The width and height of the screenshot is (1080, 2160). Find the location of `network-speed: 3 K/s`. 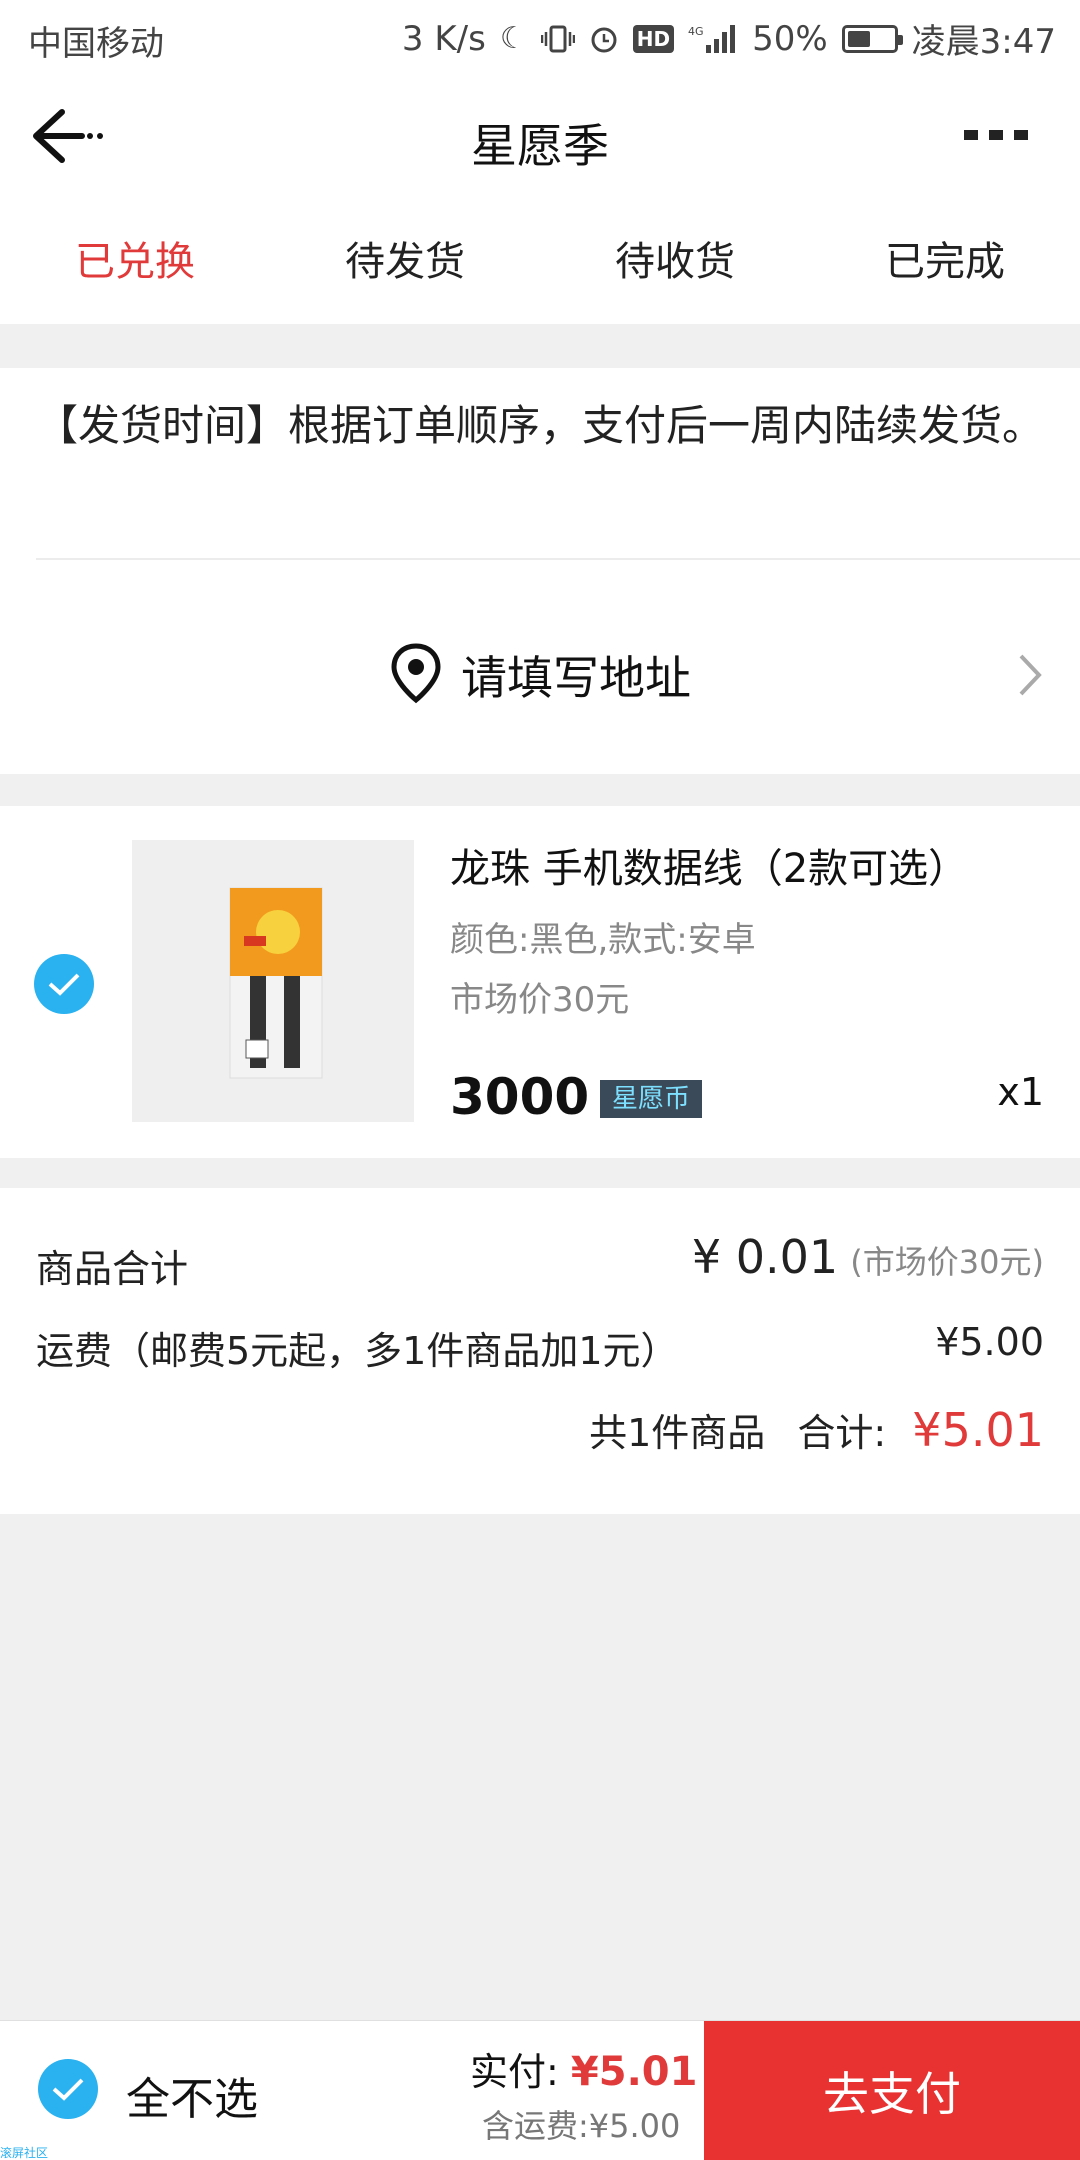

network-speed: 3 K/s is located at coordinates (443, 38).